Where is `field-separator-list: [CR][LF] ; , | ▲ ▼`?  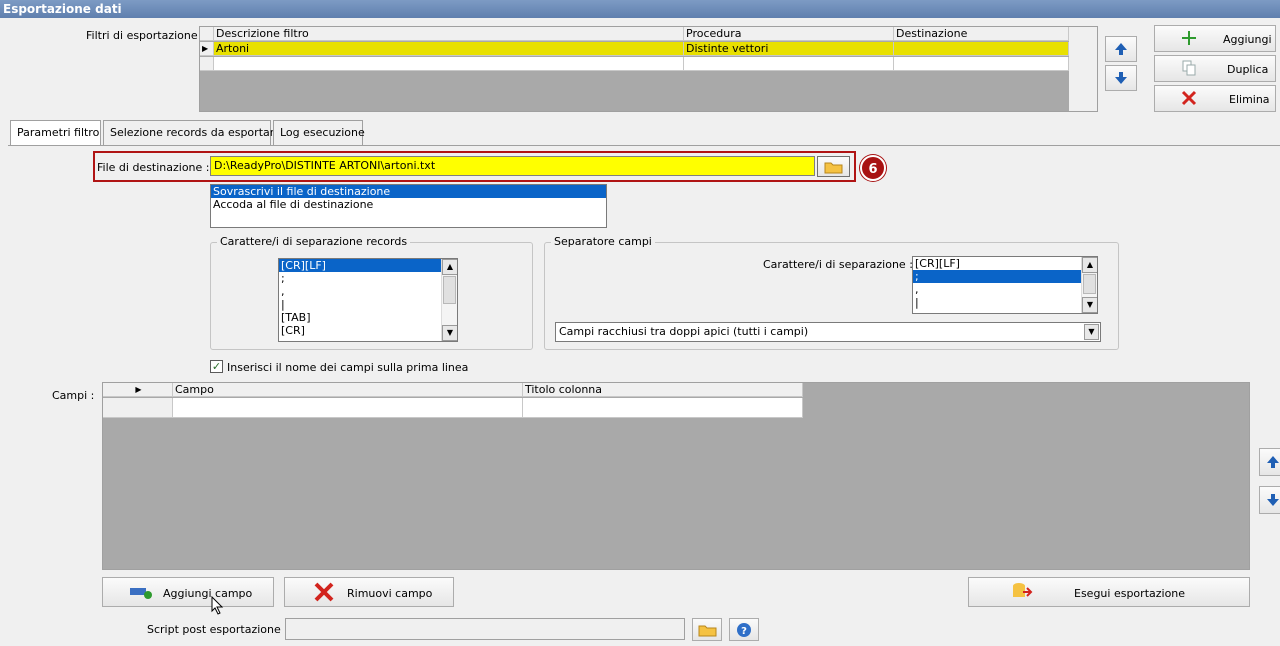 field-separator-list: [CR][LF] ; , | ▲ ▼ is located at coordinates (1005, 285).